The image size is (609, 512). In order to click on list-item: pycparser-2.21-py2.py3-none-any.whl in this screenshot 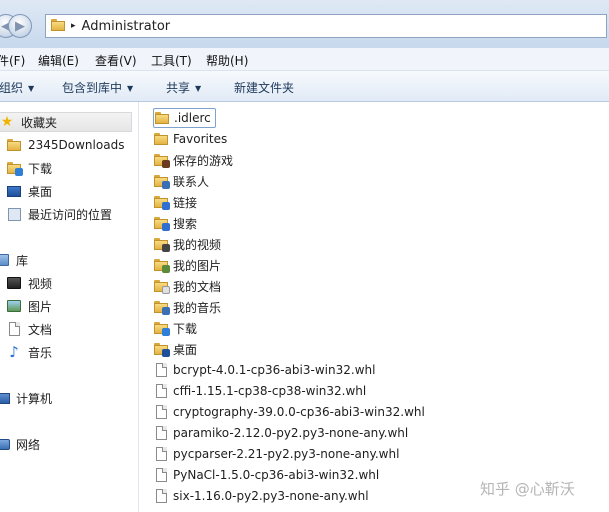, I will do `click(276, 454)`.